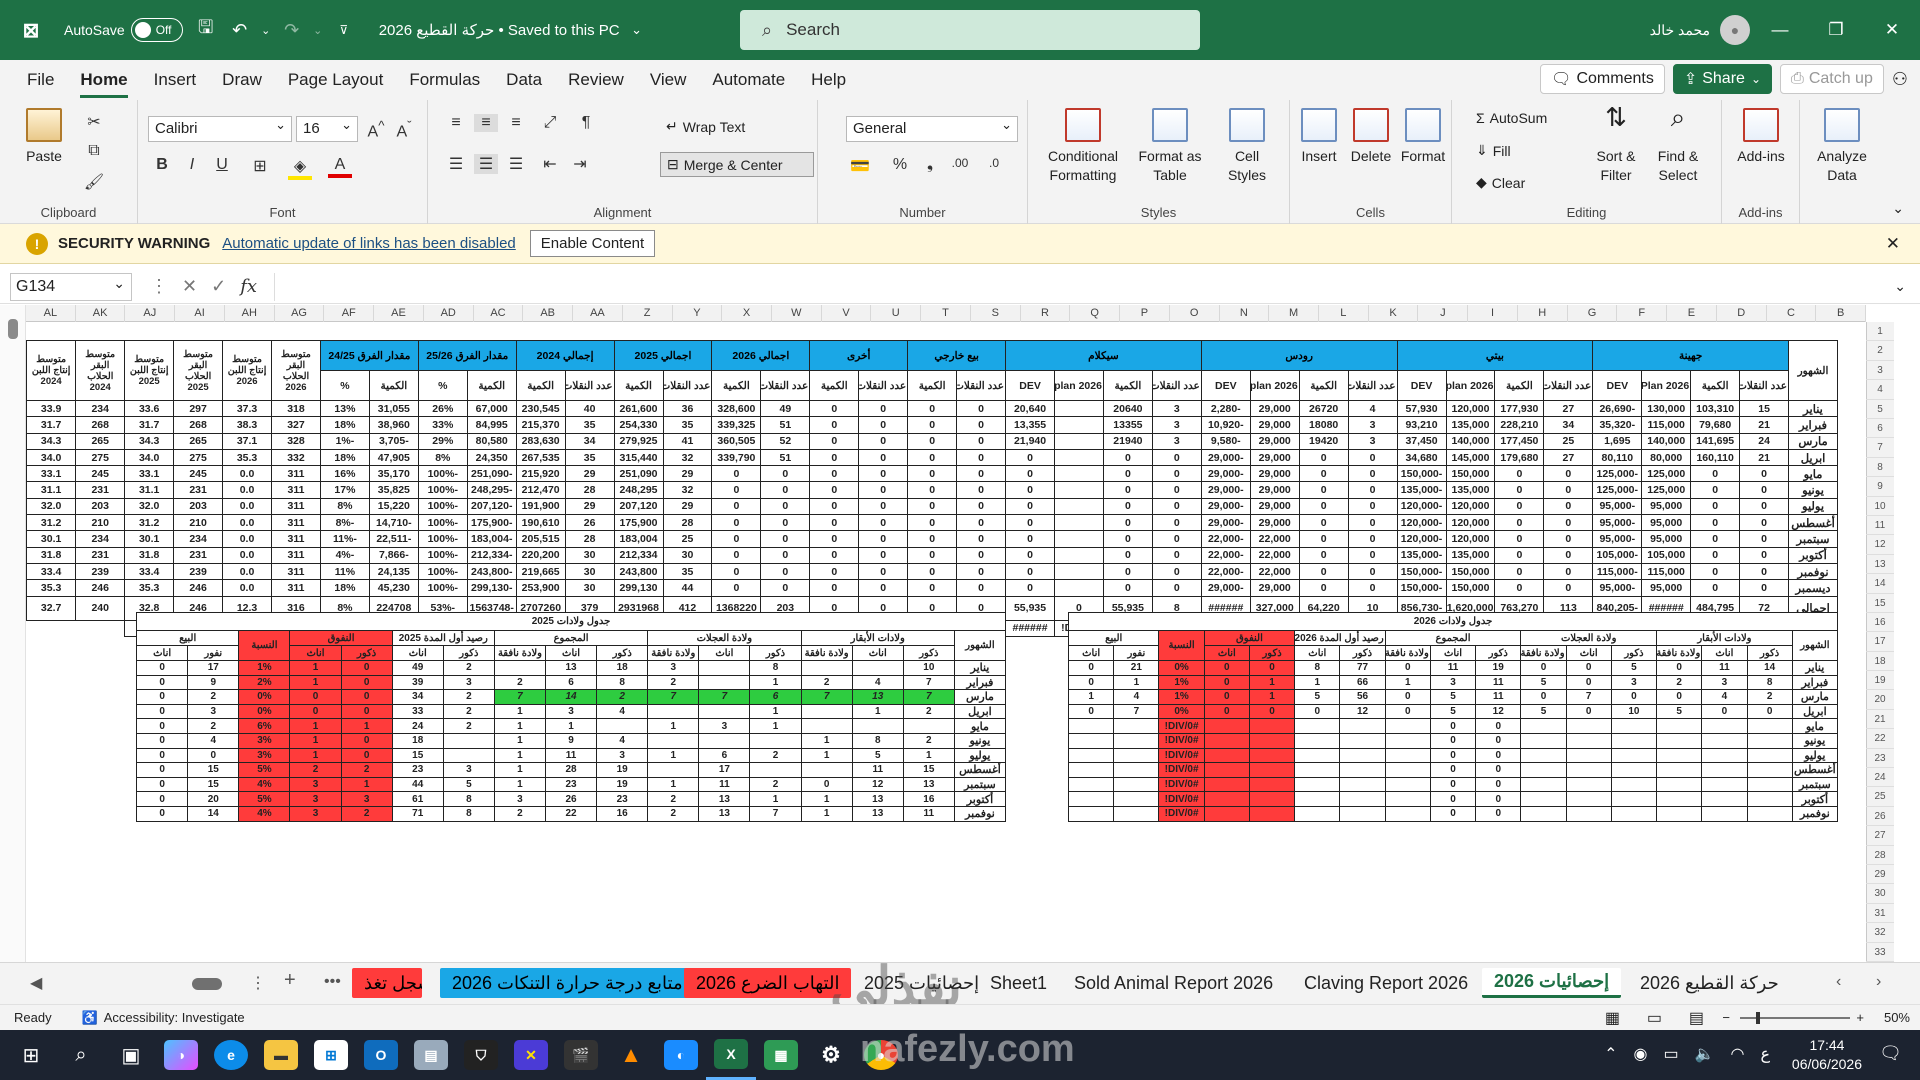 Image resolution: width=1920 pixels, height=1080 pixels. What do you see at coordinates (571, 682) in the screenshot?
I see `cal25-data-cell: 6` at bounding box center [571, 682].